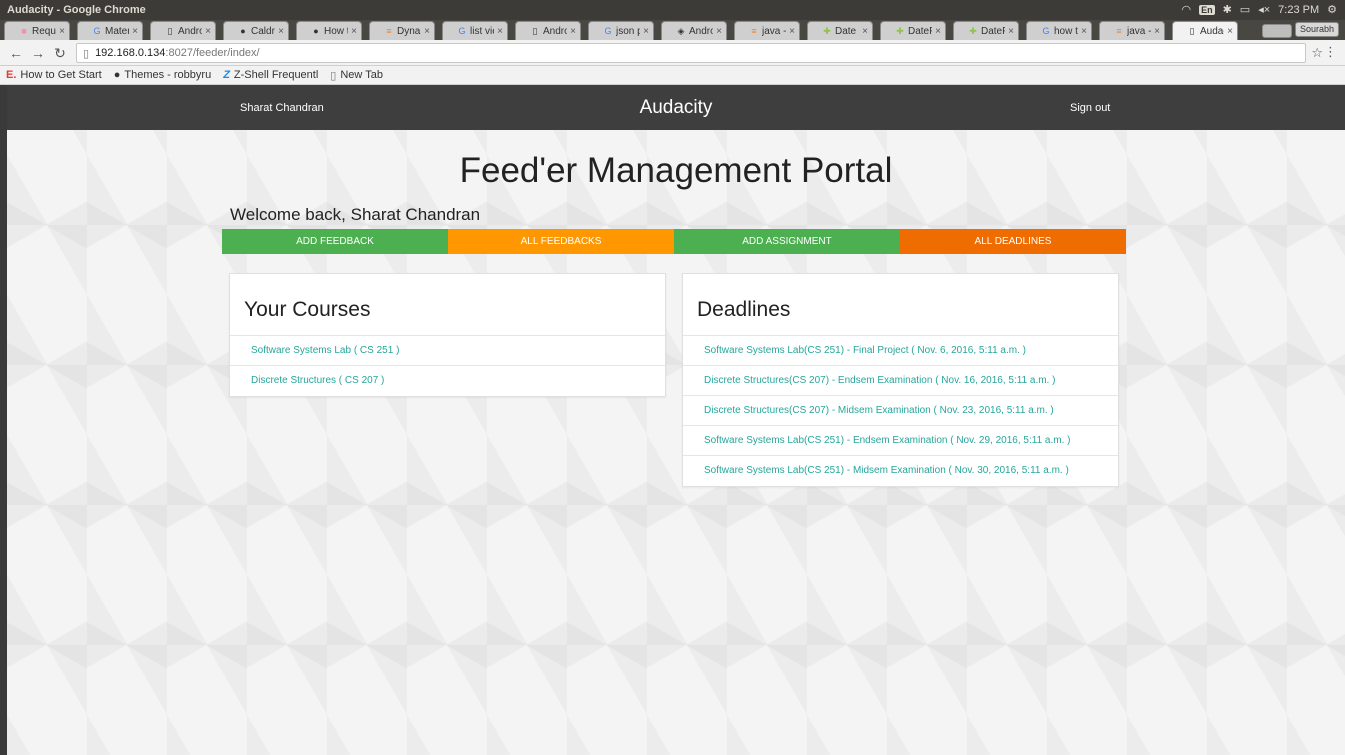  I want to click on tab-label: list vie, so click(482, 31).